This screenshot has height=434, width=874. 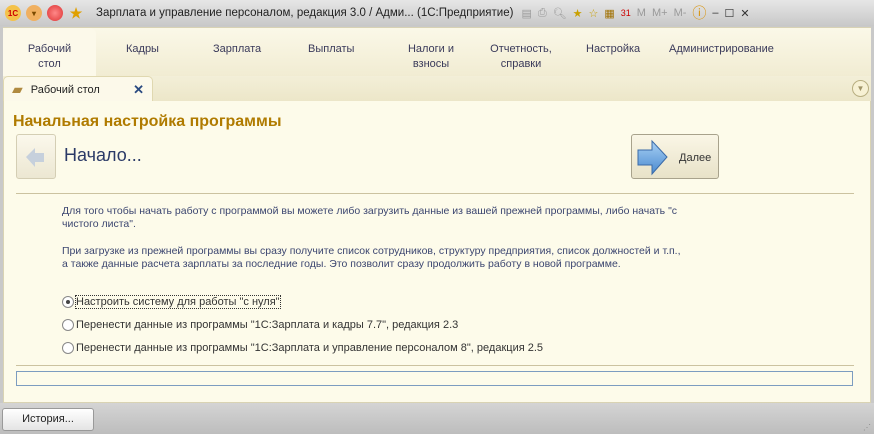 I want to click on calculator-icon: ▦, so click(x=609, y=13).